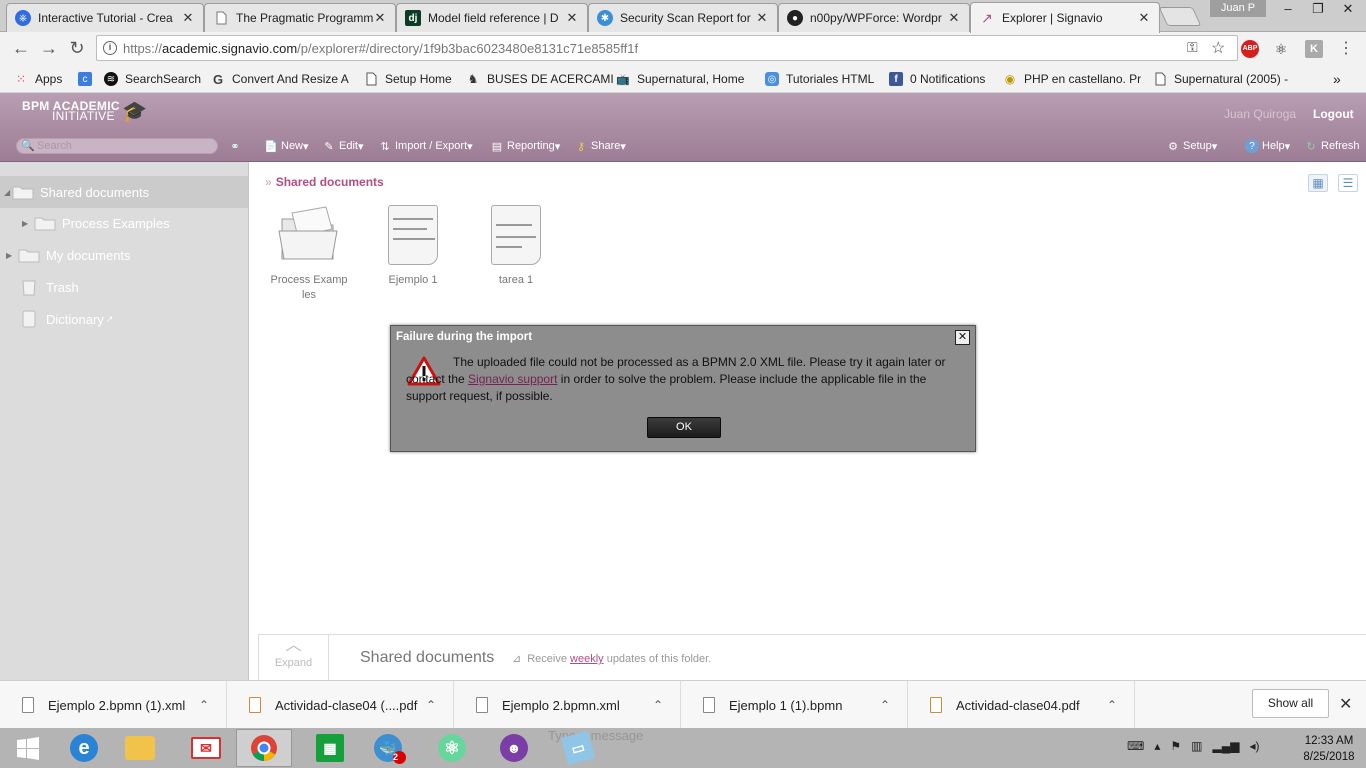 The height and width of the screenshot is (768, 1366). What do you see at coordinates (1348, 8) in the screenshot?
I see `window-close-button: ✕` at bounding box center [1348, 8].